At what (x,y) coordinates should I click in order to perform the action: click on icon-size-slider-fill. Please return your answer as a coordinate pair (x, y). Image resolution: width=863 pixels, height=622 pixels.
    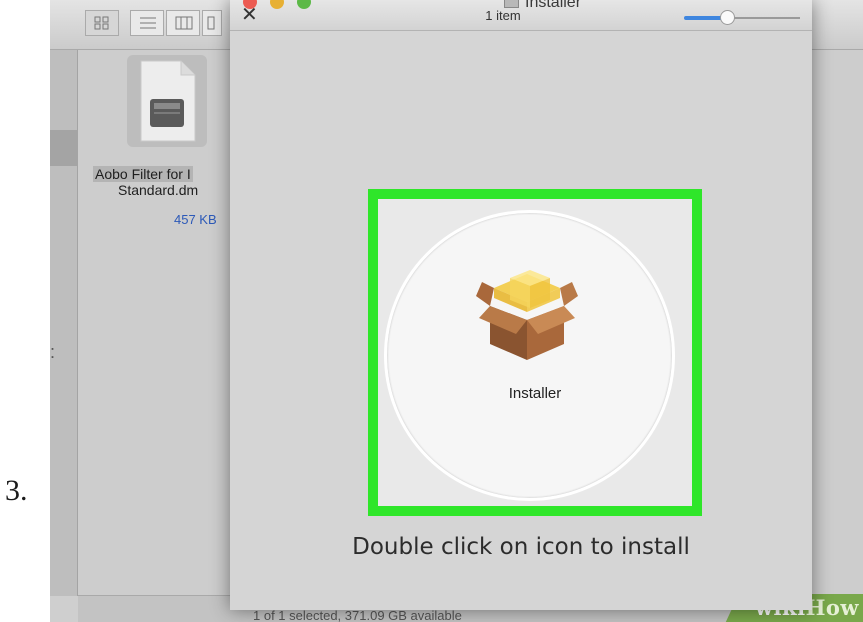
    Looking at the image, I should click on (704, 18).